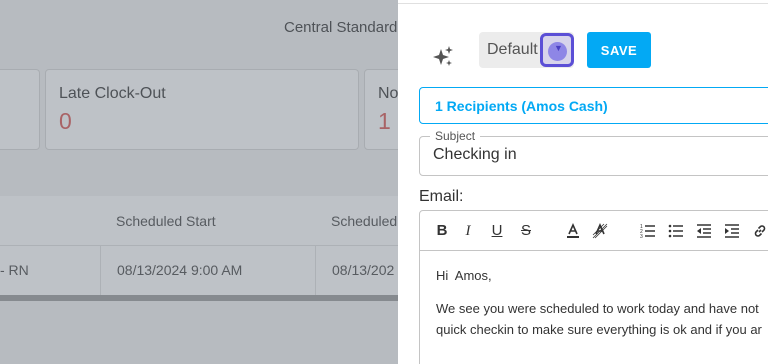 The width and height of the screenshot is (768, 364). What do you see at coordinates (648, 231) in the screenshot?
I see `ordered-list-icon: 123` at bounding box center [648, 231].